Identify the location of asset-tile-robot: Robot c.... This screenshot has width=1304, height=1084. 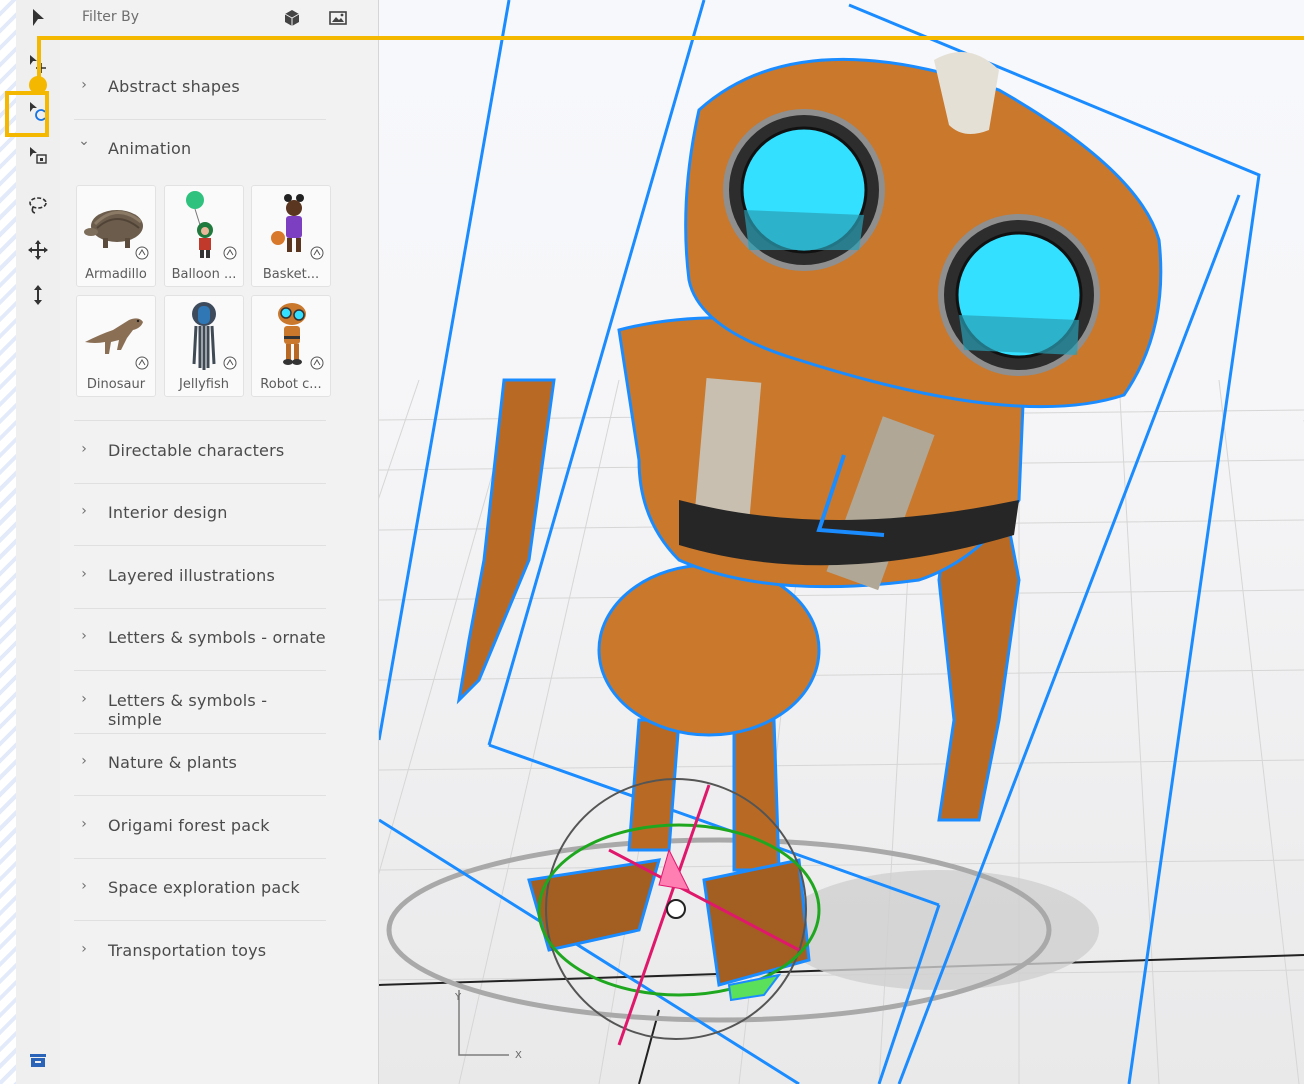
(291, 346).